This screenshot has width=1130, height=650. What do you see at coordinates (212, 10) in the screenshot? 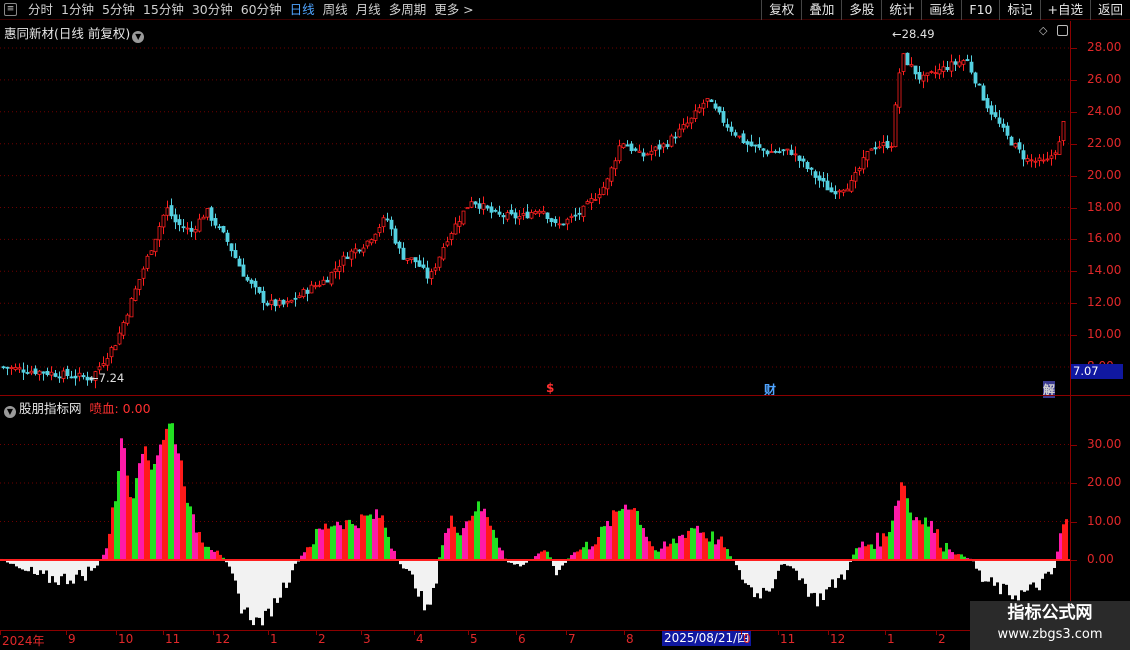
I see `tab-30min: 30分钟` at bounding box center [212, 10].